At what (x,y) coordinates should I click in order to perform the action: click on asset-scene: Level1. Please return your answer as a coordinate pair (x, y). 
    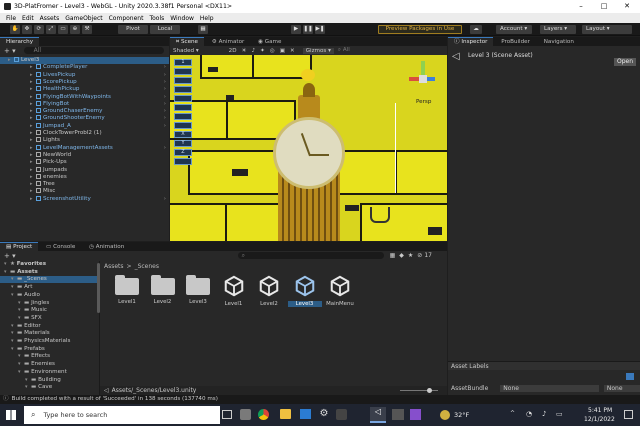
    Looking at the image, I should click on (234, 291).